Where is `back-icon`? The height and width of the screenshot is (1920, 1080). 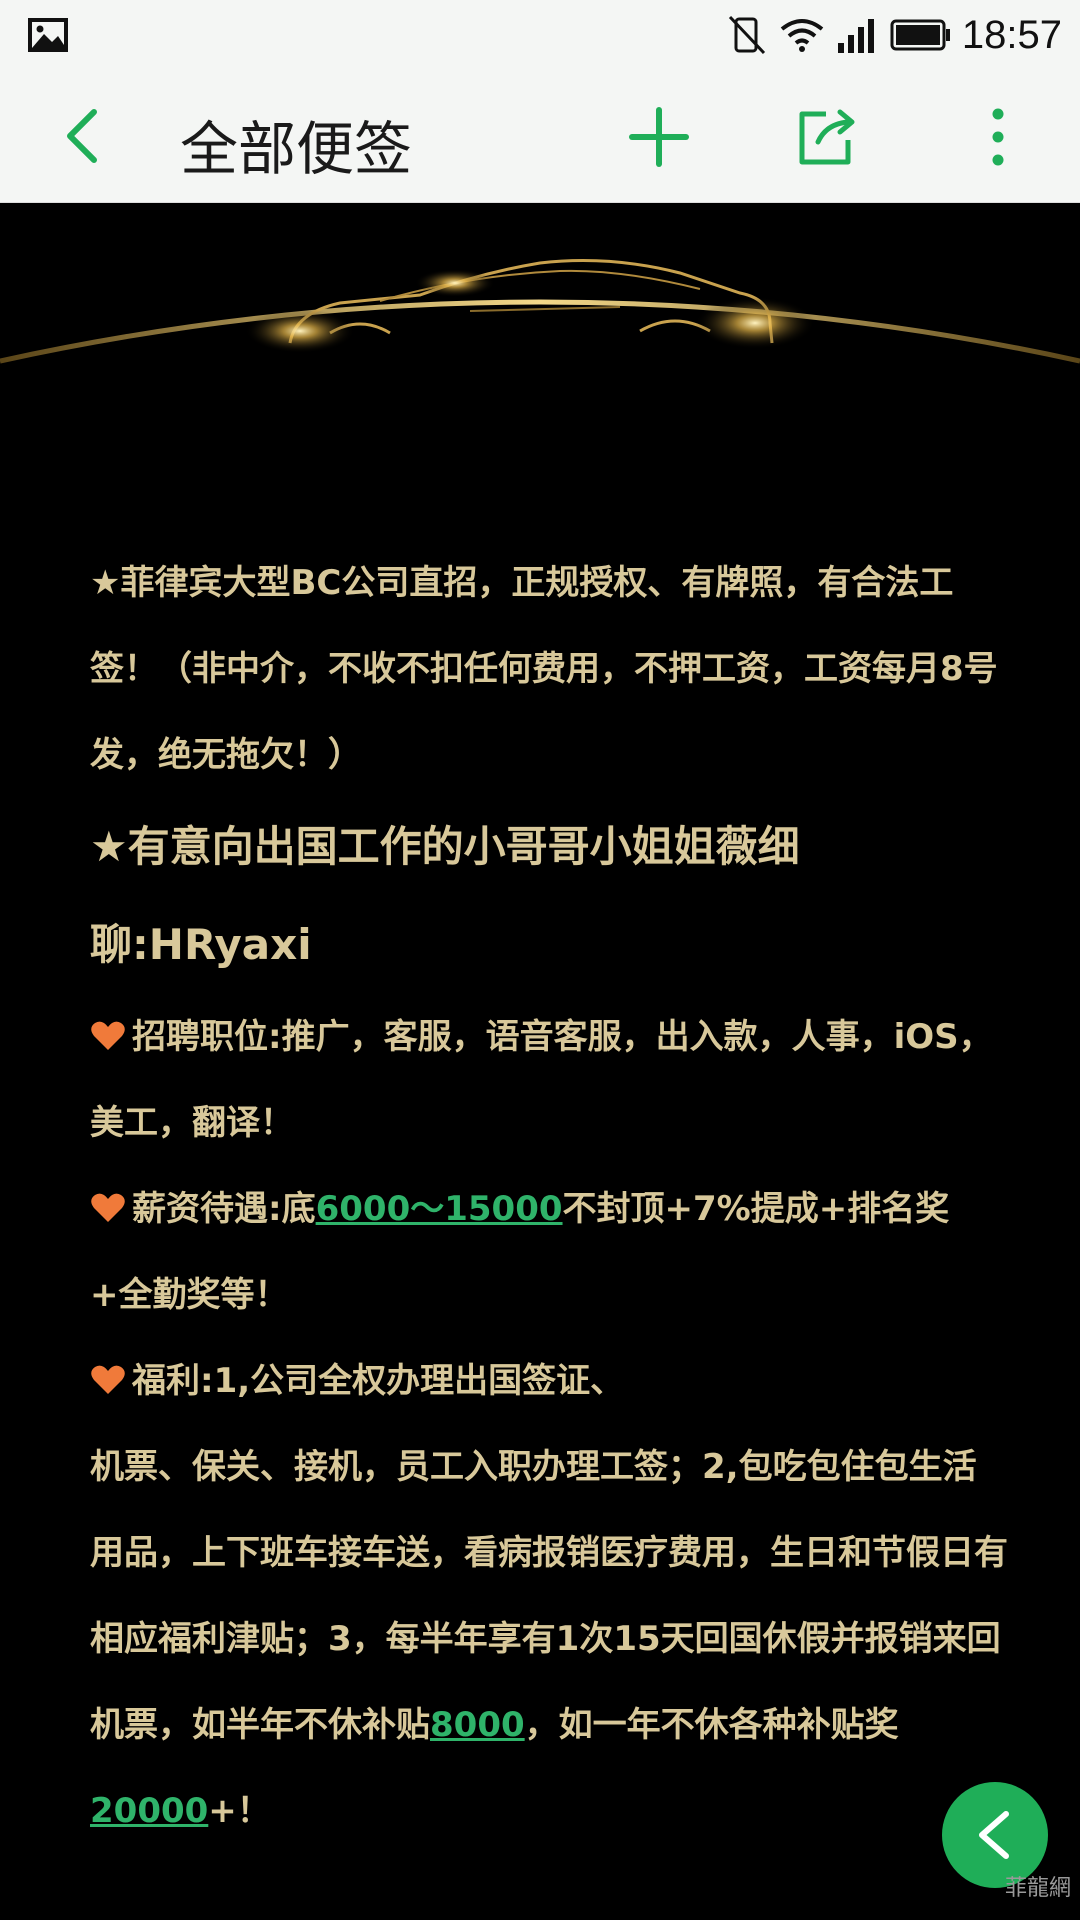 back-icon is located at coordinates (86, 136).